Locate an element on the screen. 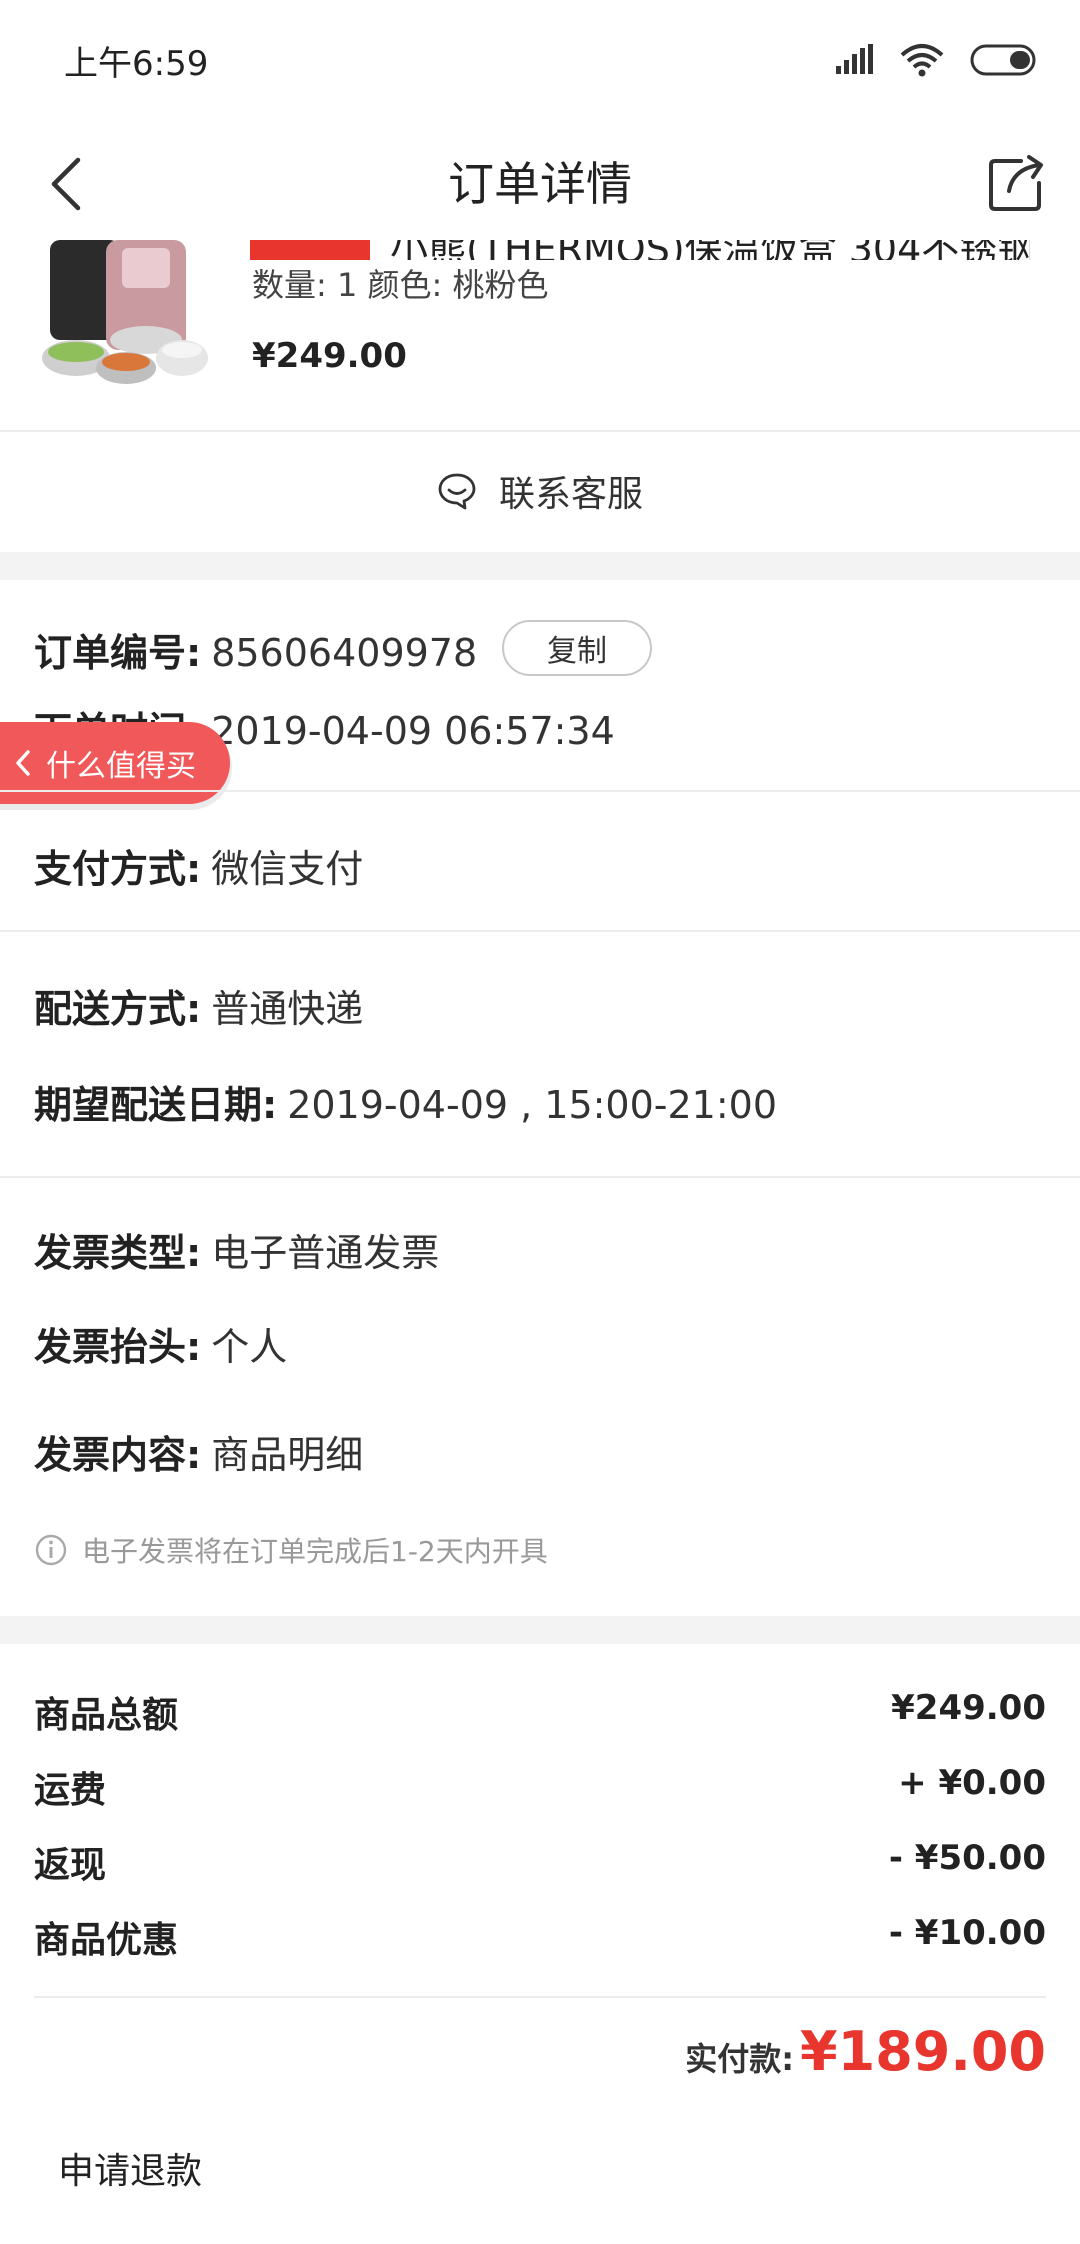  paid-value: ¥189.00 is located at coordinates (923, 2051).